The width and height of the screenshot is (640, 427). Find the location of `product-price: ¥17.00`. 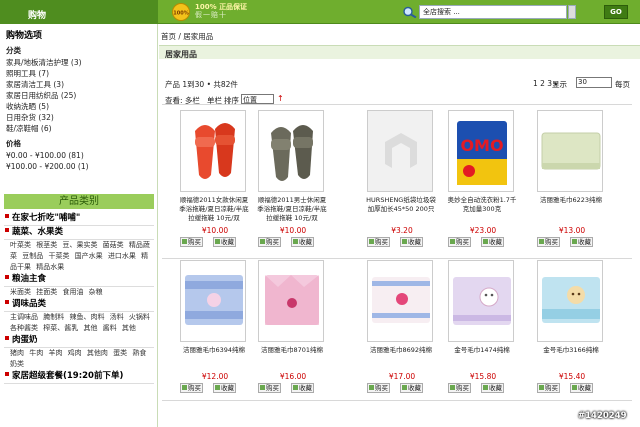

product-price: ¥17.00 is located at coordinates (402, 376).